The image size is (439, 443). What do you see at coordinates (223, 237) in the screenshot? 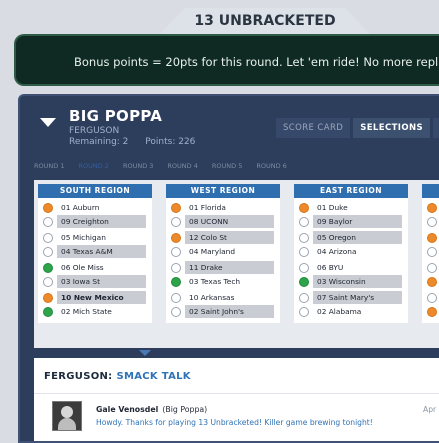
I see `team-row: 12 Colo St` at bounding box center [223, 237].